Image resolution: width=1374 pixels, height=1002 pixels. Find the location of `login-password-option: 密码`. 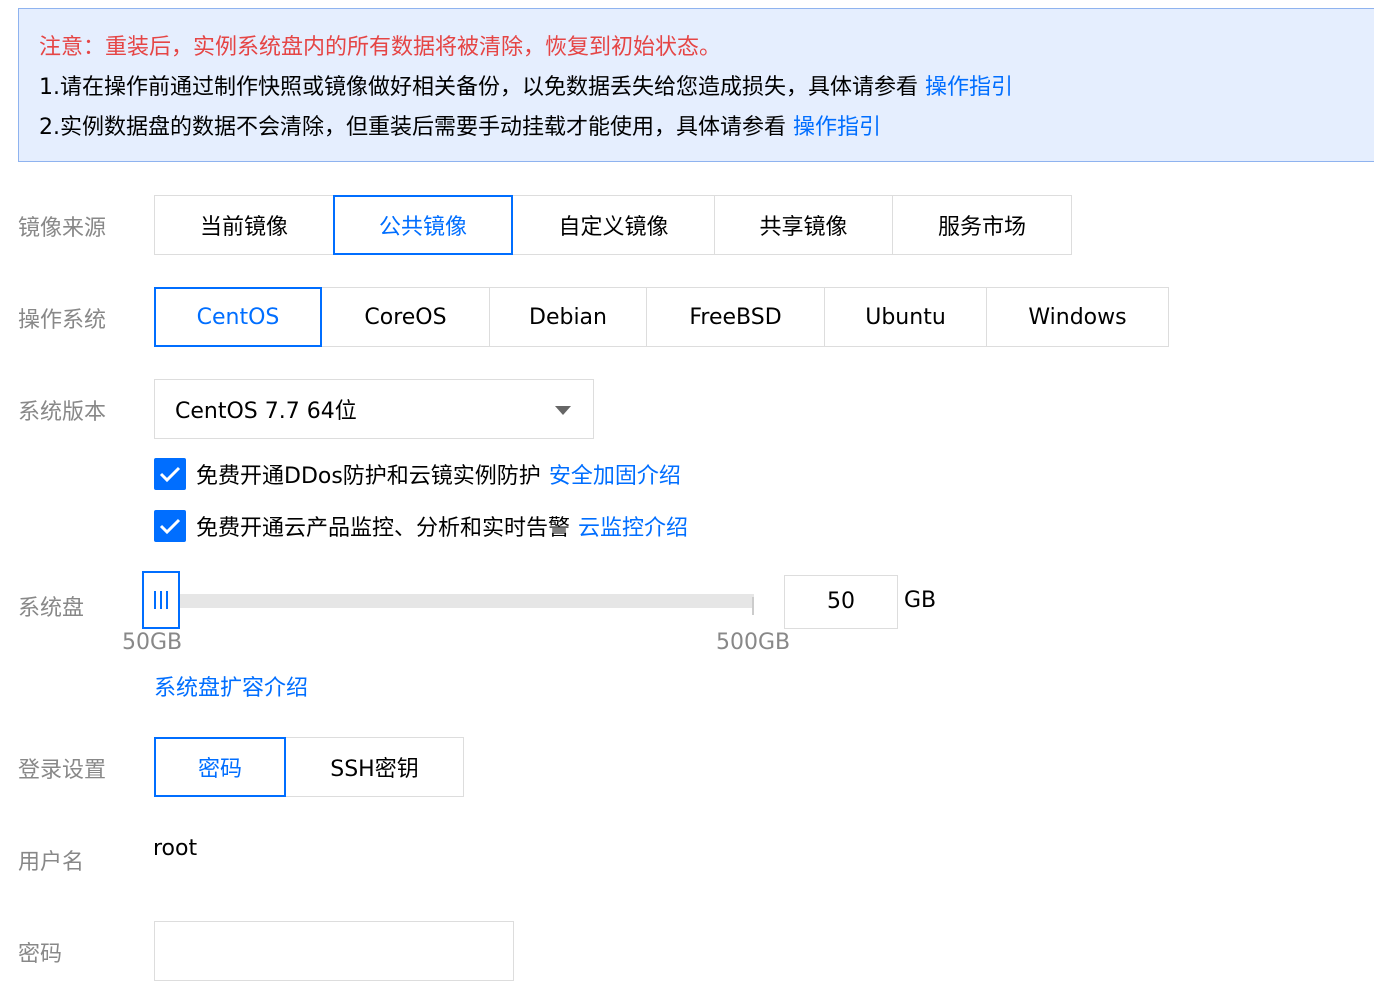

login-password-option: 密码 is located at coordinates (220, 767).